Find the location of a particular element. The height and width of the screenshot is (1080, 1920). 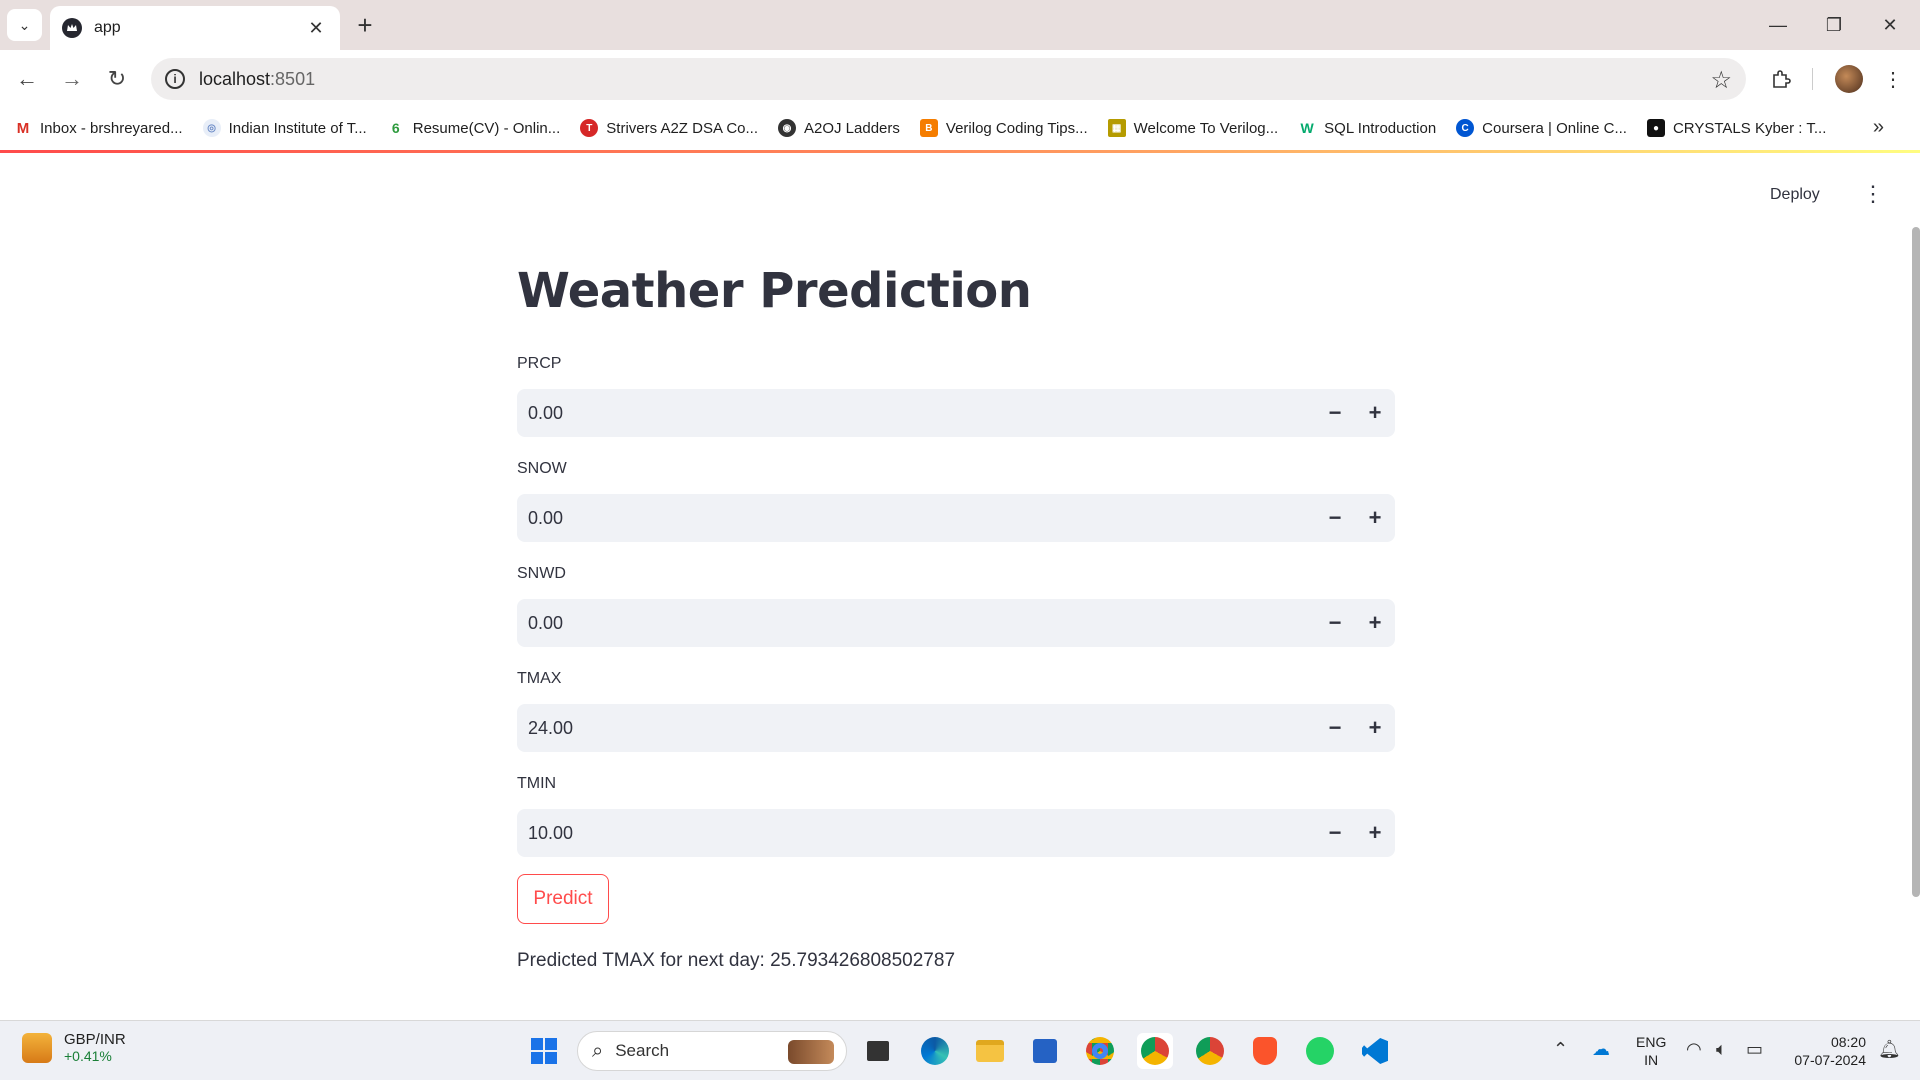

minimize-icon: — is located at coordinates (1778, 25).